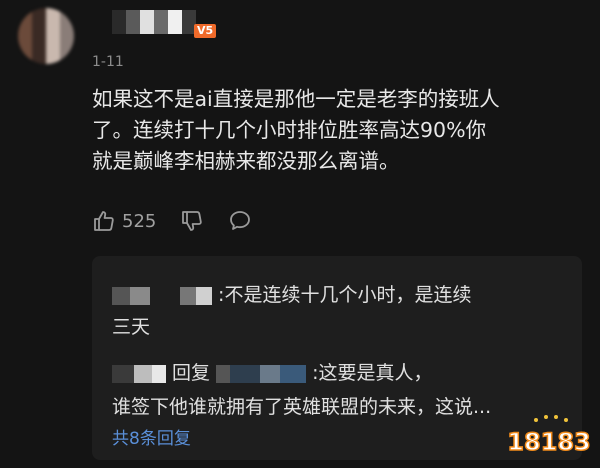 The image size is (600, 468). I want to click on reply-item: :不是连续十几个小时，是连续, so click(291, 293).